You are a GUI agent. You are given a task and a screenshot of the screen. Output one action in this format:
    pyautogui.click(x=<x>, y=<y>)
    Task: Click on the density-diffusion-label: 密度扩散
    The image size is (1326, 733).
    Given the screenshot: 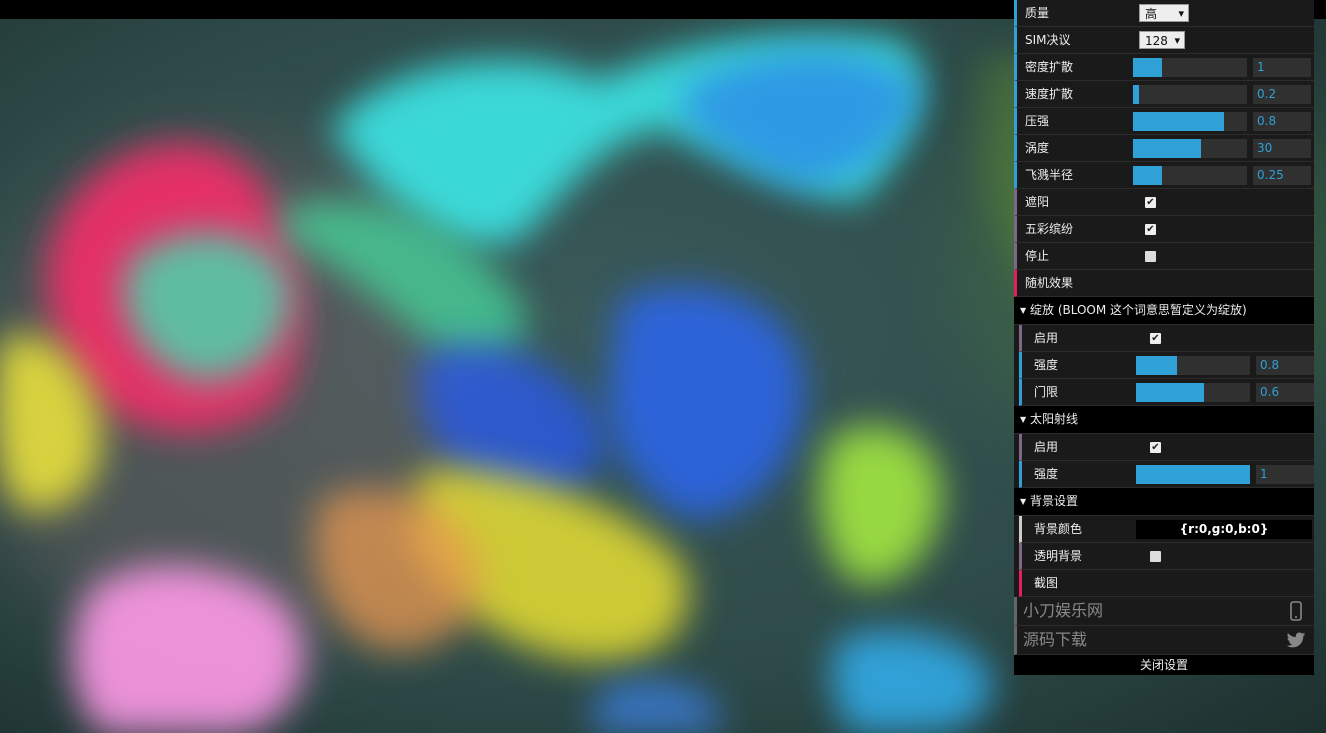 What is the action you would take?
    pyautogui.click(x=1049, y=67)
    